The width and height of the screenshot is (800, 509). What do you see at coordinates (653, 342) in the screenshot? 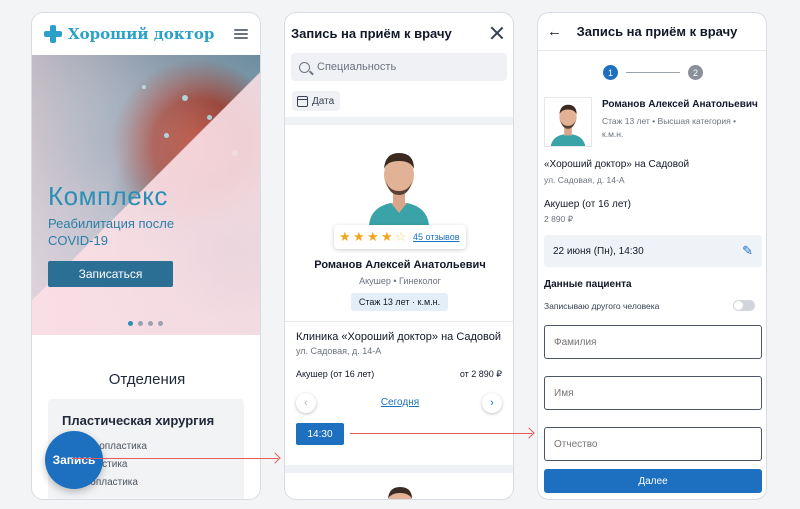
I see `surname-field` at bounding box center [653, 342].